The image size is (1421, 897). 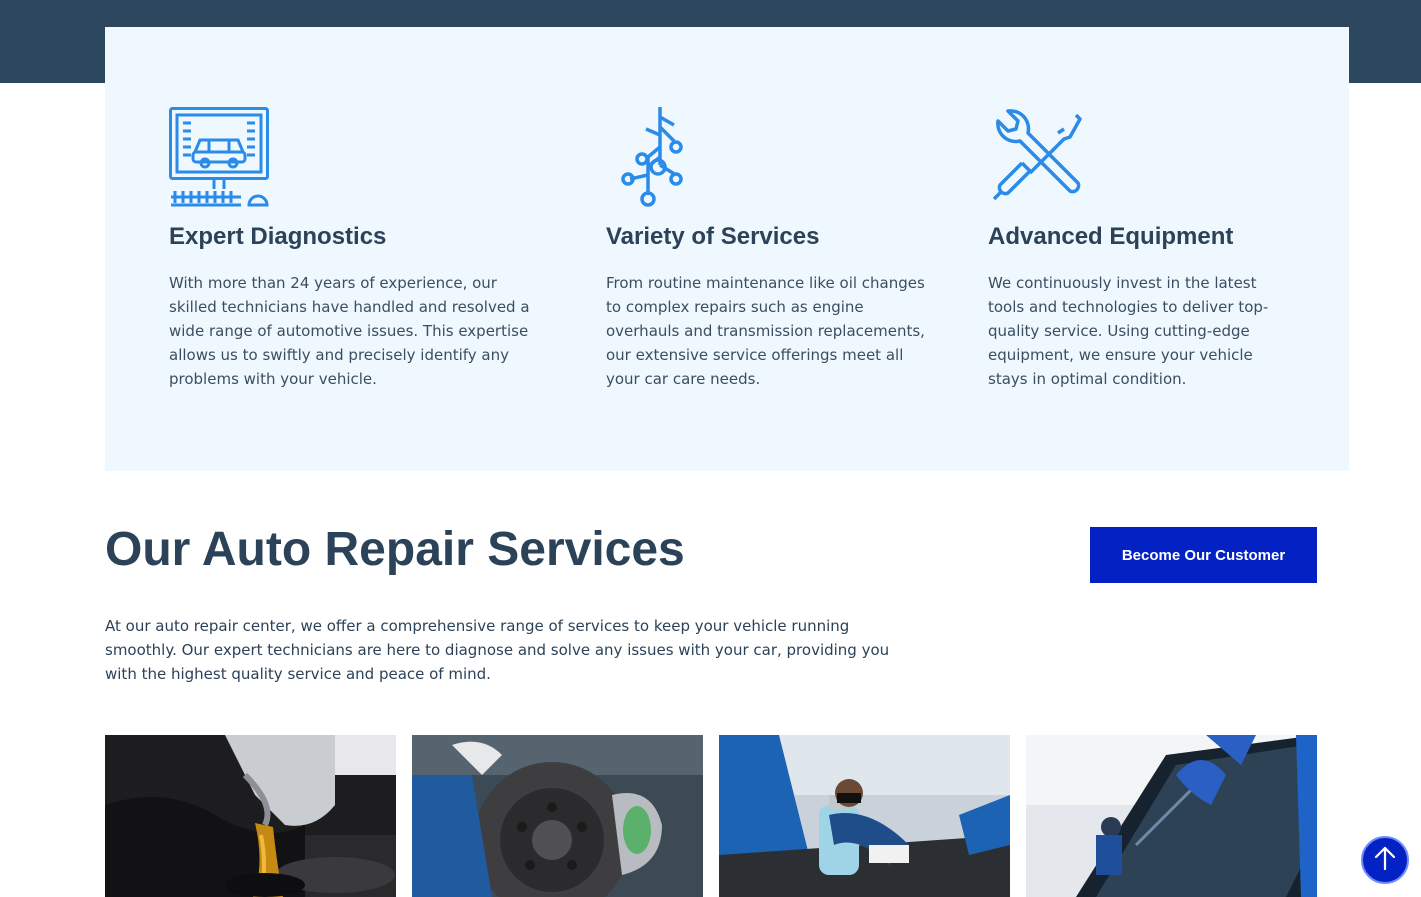 What do you see at coordinates (713, 236) in the screenshot?
I see `feature-title: Variety of Services` at bounding box center [713, 236].